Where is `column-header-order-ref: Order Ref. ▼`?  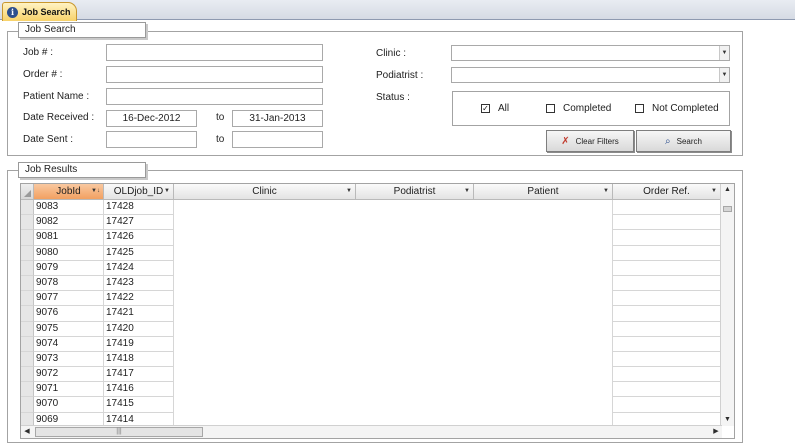
column-header-order-ref: Order Ref. ▼ is located at coordinates (667, 192).